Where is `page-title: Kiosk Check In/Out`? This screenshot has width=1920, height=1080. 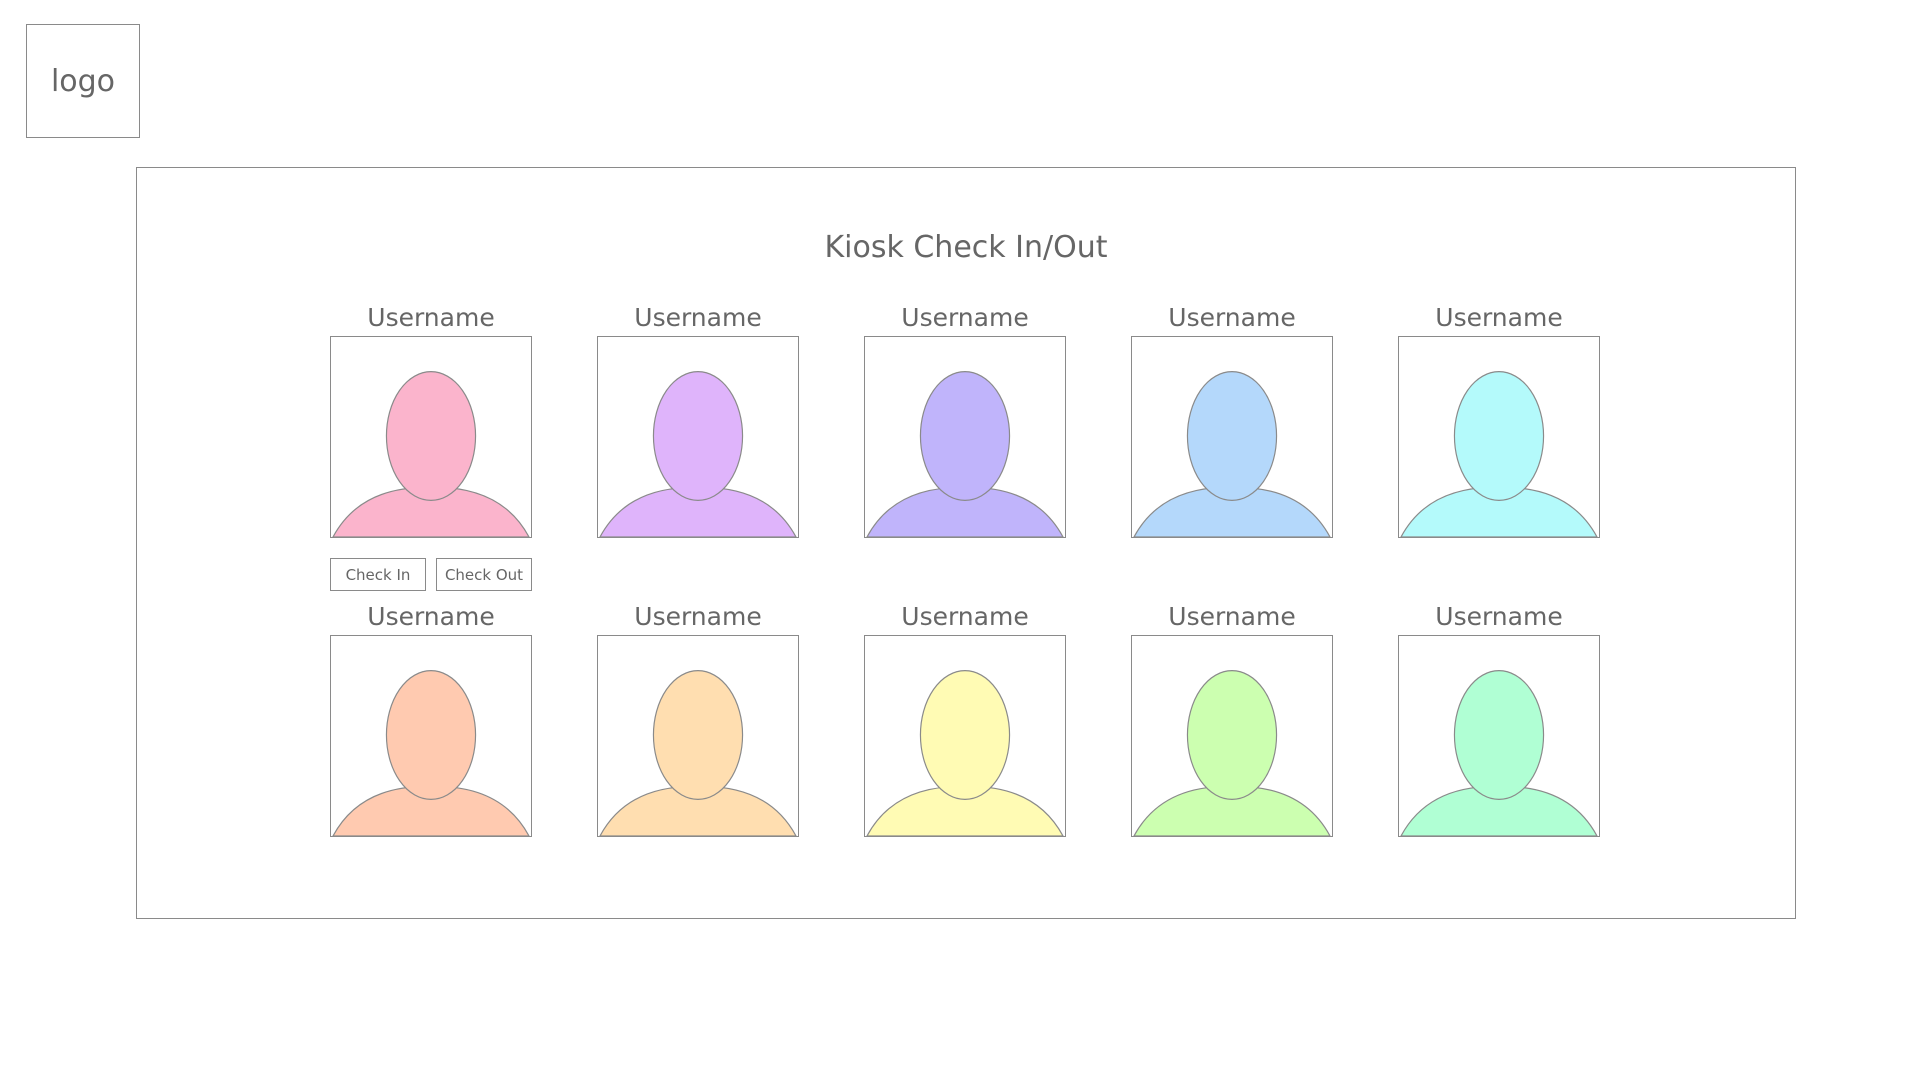
page-title: Kiosk Check In/Out is located at coordinates (966, 247).